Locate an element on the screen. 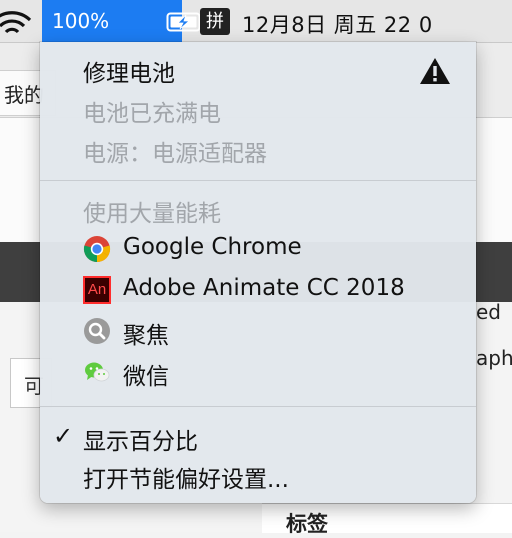 The image size is (512, 538). app-row-spotlight: 聚焦 is located at coordinates (258, 332).